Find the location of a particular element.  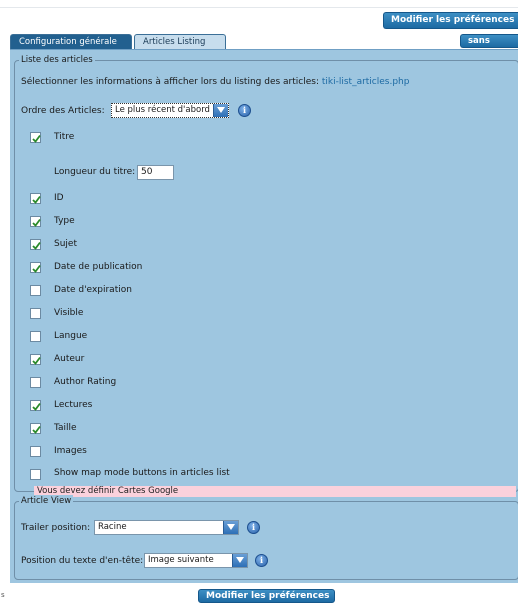

checkbox-lectures is located at coordinates (35, 405).